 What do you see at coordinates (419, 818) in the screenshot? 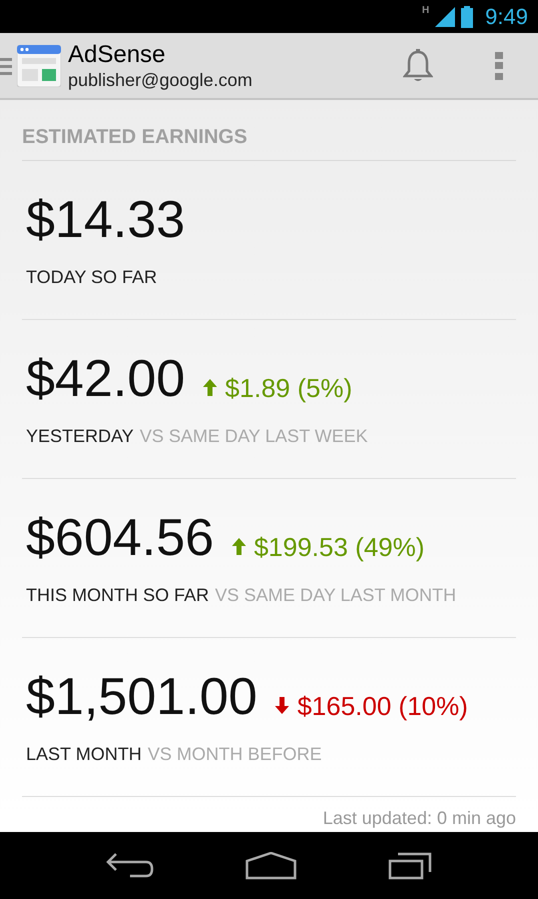
I see `last-updated-text: Last updated: 0 min ago` at bounding box center [419, 818].